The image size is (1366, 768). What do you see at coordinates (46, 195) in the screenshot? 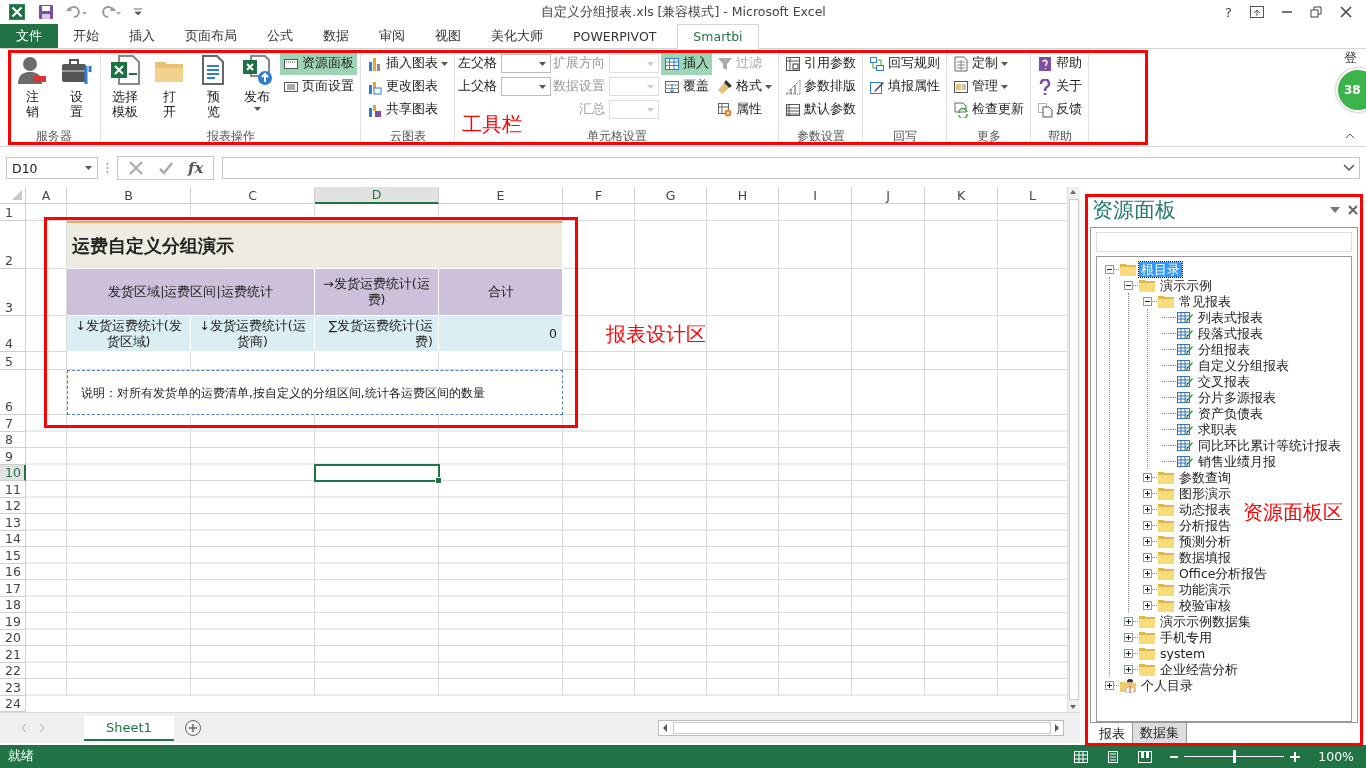
I see `column-header: A` at bounding box center [46, 195].